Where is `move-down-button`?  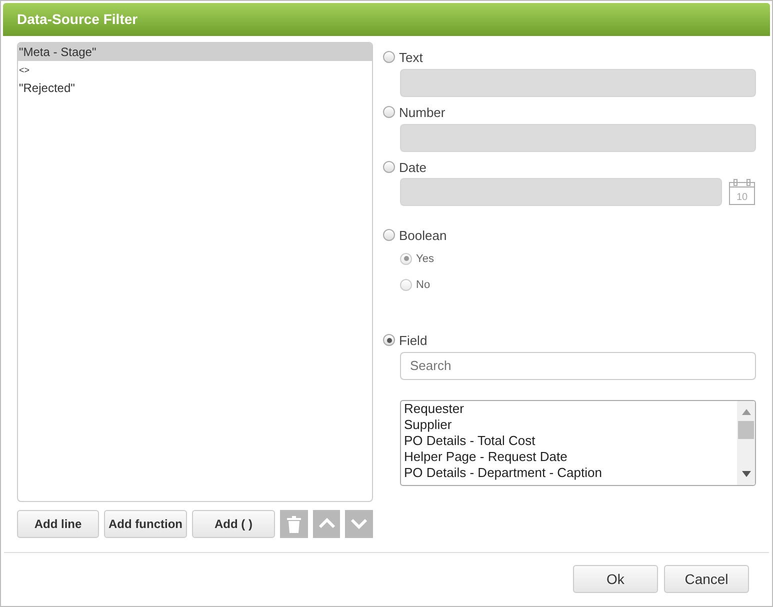
move-down-button is located at coordinates (359, 524).